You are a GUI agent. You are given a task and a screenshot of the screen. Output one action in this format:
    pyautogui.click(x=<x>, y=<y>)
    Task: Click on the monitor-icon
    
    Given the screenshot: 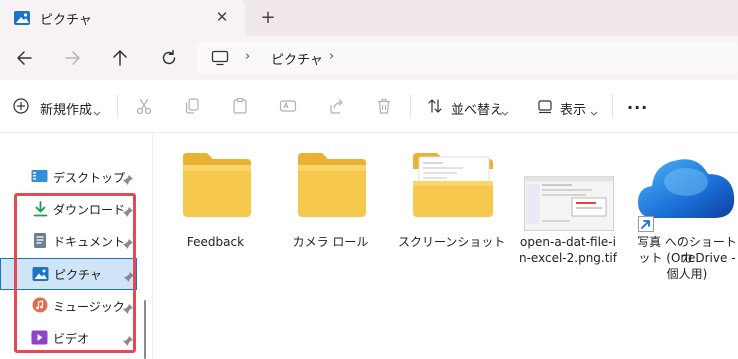 What is the action you would take?
    pyautogui.click(x=220, y=58)
    